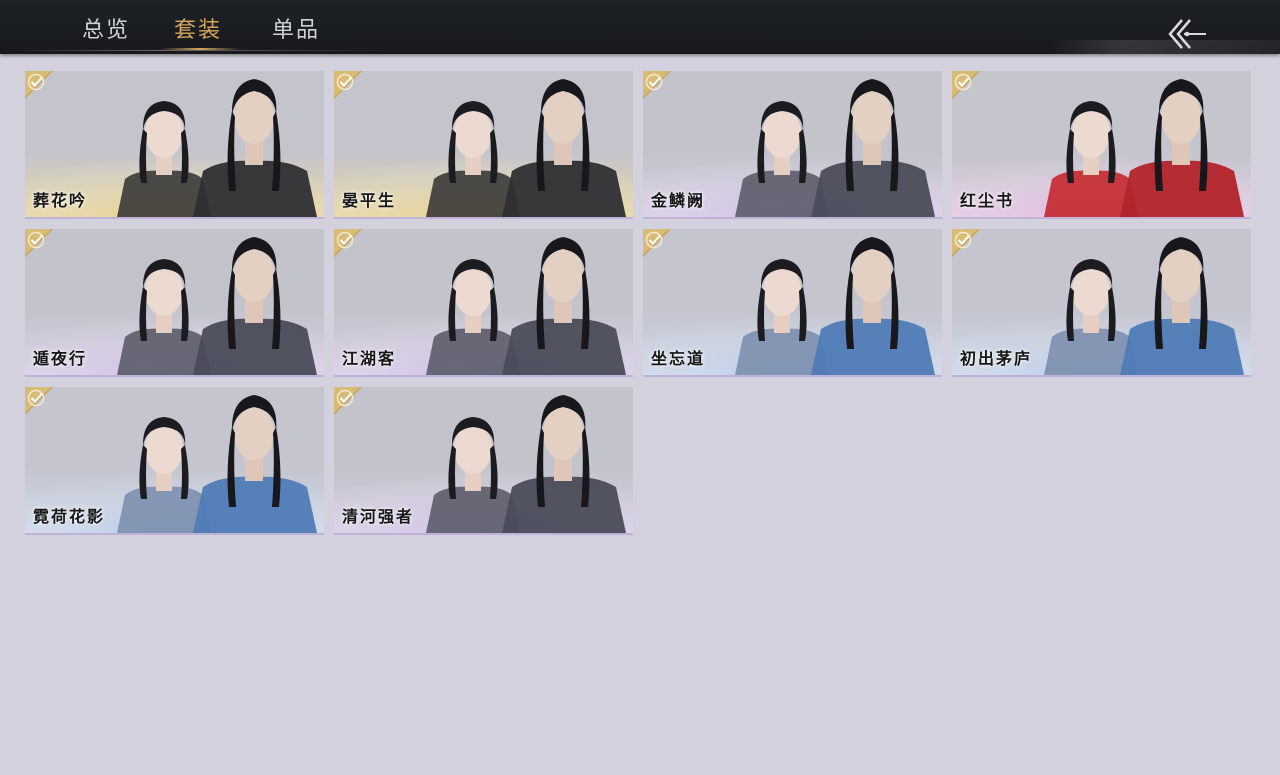 Image resolution: width=1280 pixels, height=775 pixels. Describe the element at coordinates (1101, 145) in the screenshot. I see `outfit-card: 红尘书` at that location.